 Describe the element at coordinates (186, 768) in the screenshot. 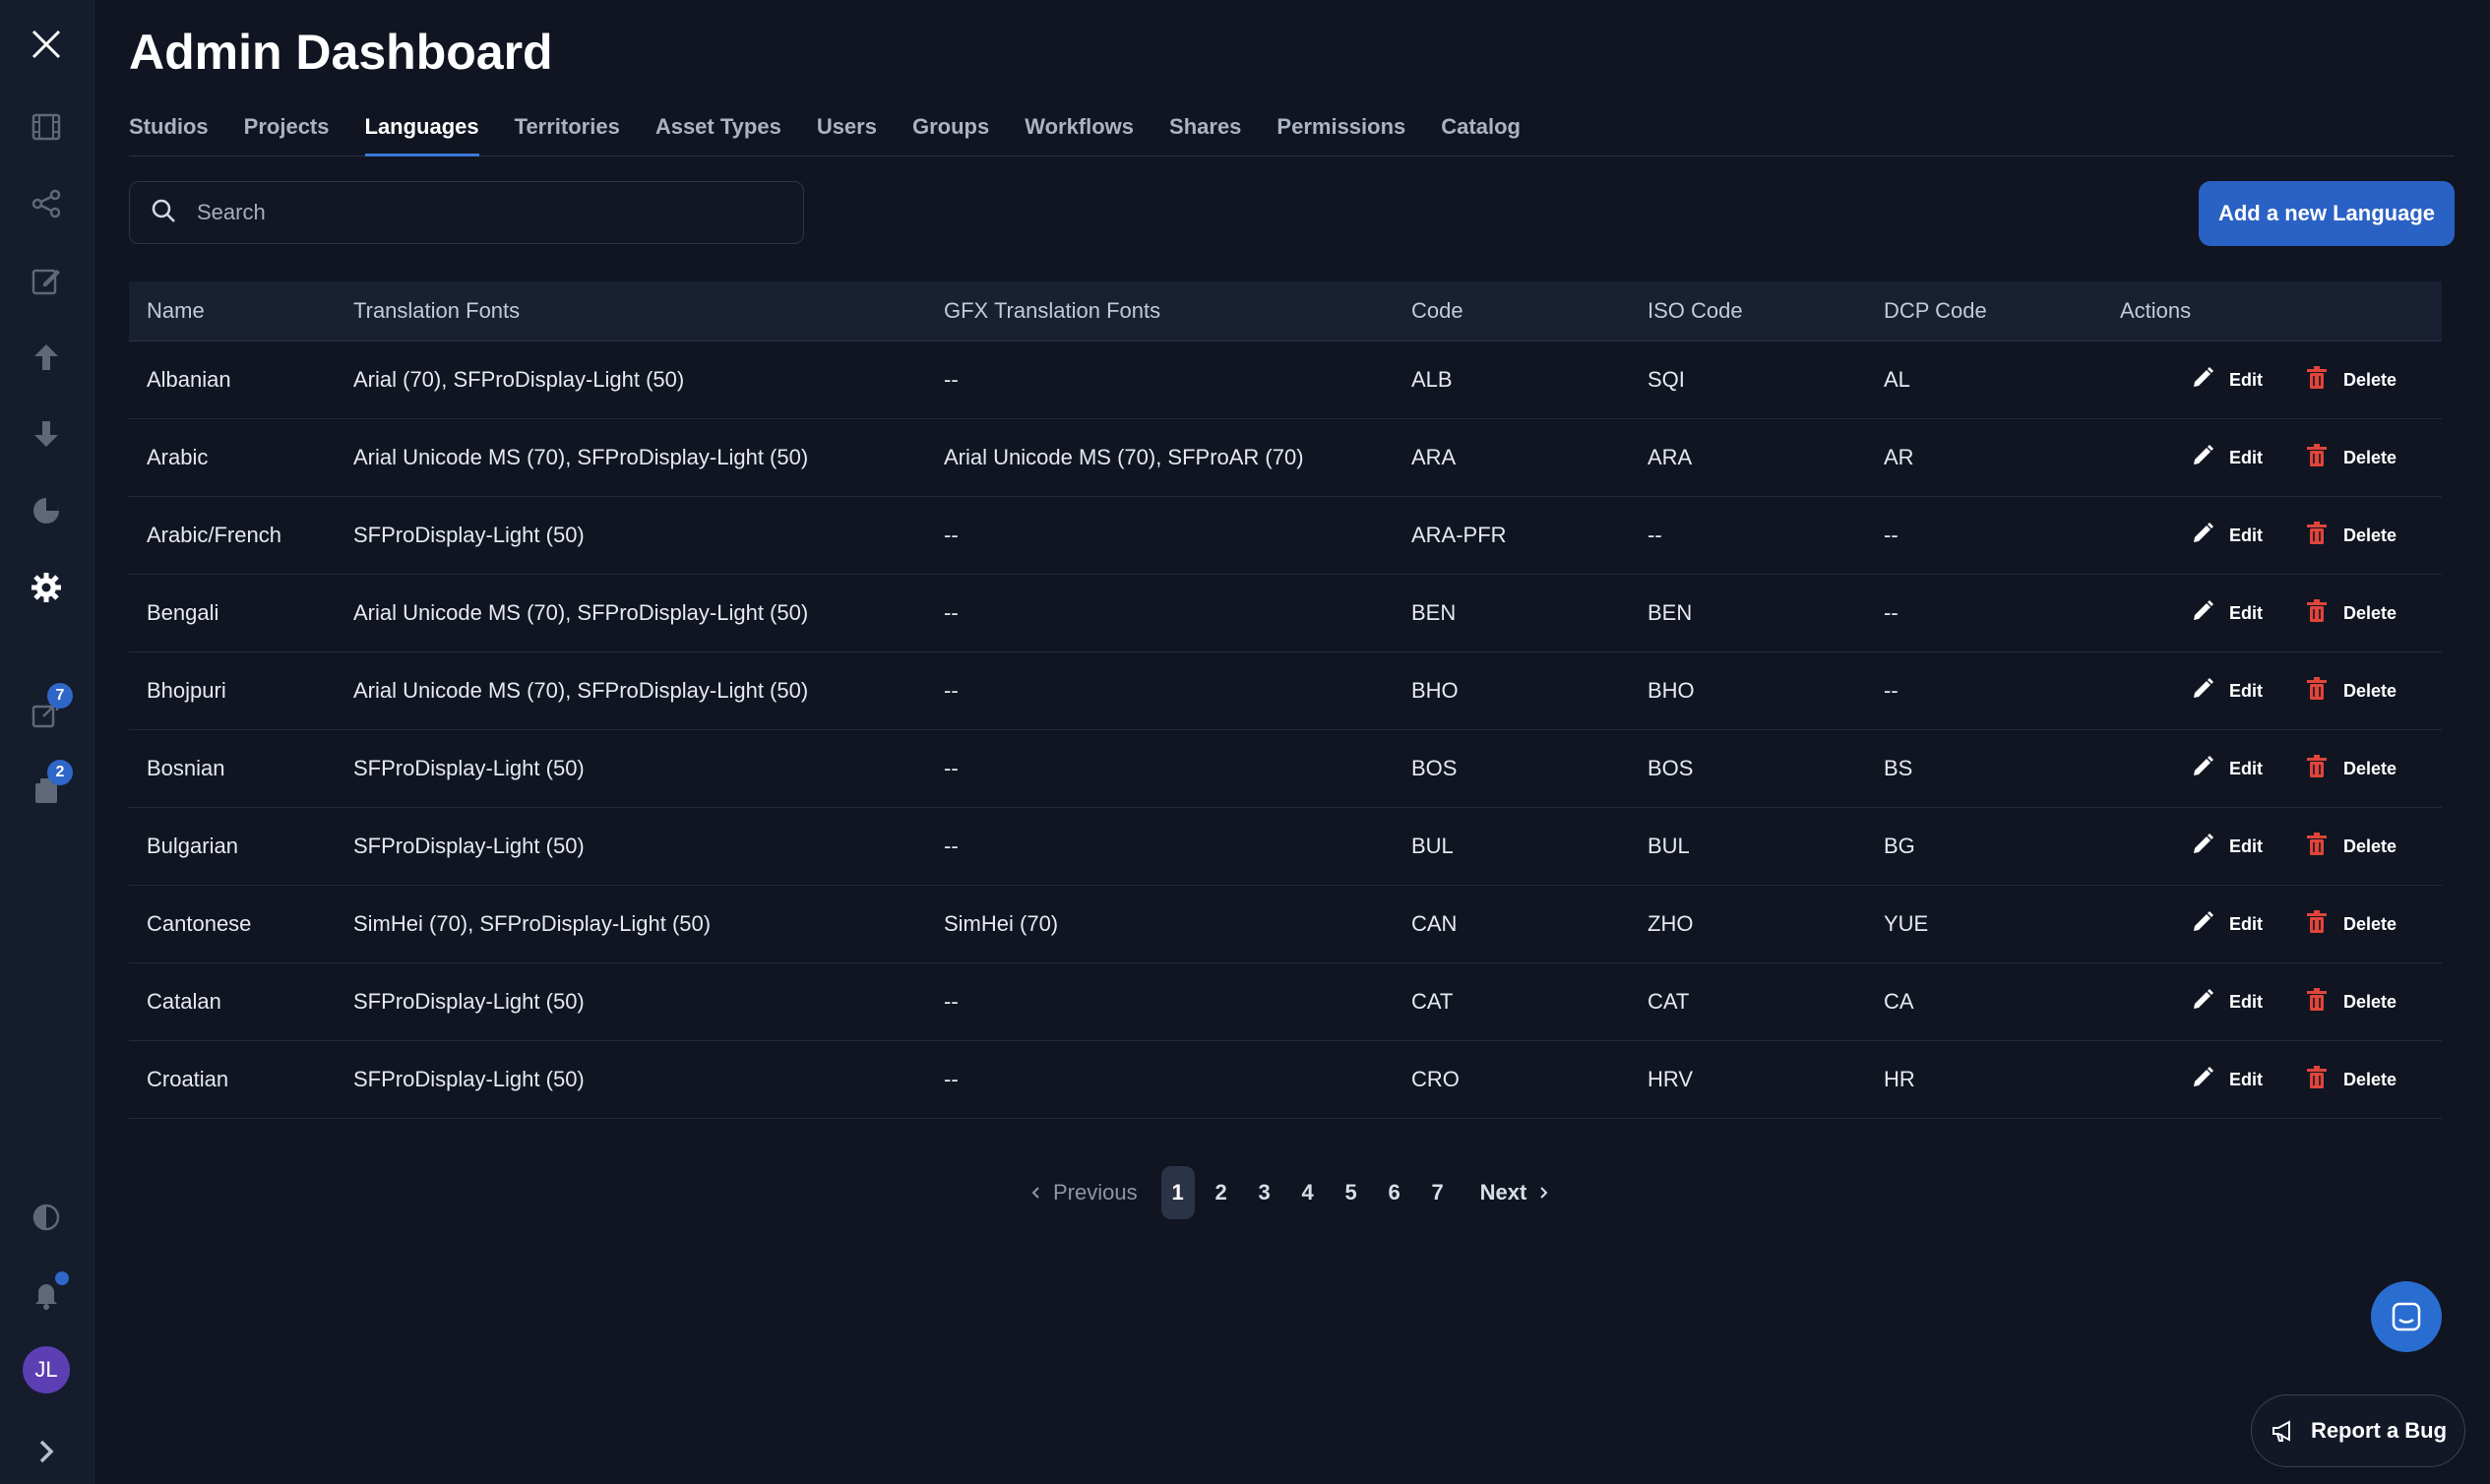

I see `cell-name: Bosnian` at that location.